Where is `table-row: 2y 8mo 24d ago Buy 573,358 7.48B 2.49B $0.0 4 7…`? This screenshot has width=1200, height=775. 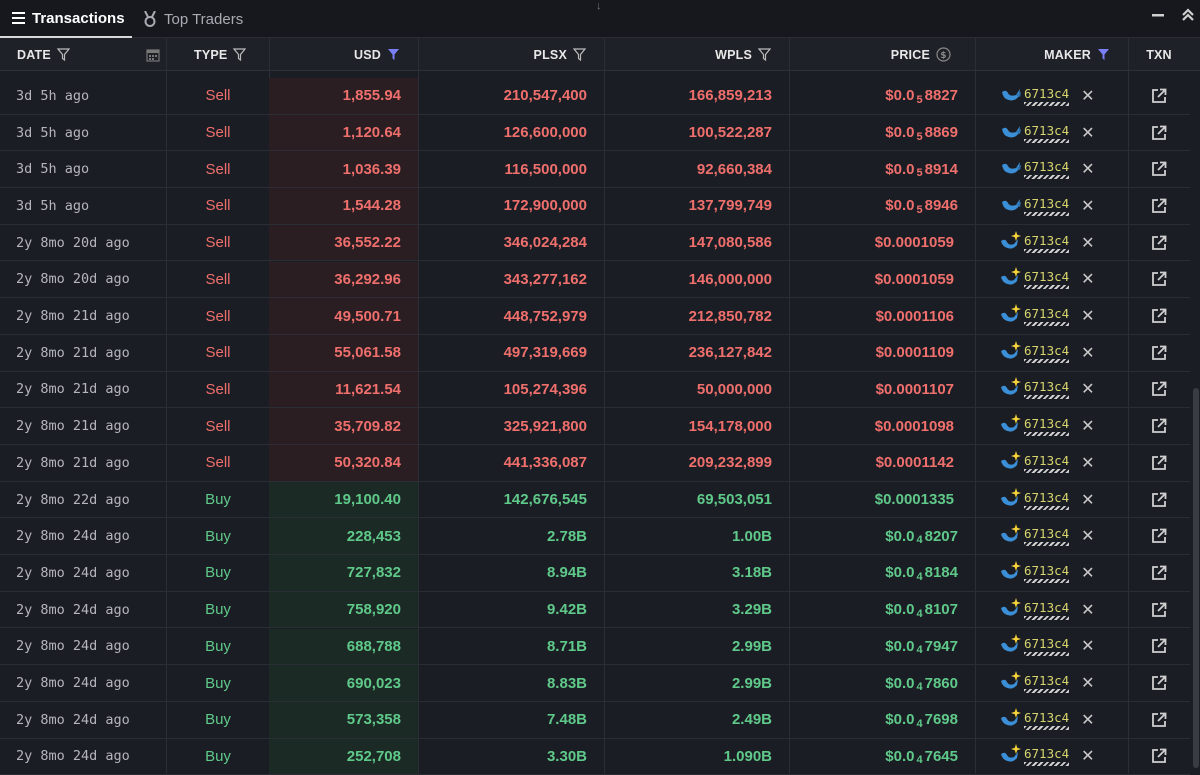 table-row: 2y 8mo 24d ago Buy 573,358 7.48B 2.49B $0.0 4 7… is located at coordinates (595, 720).